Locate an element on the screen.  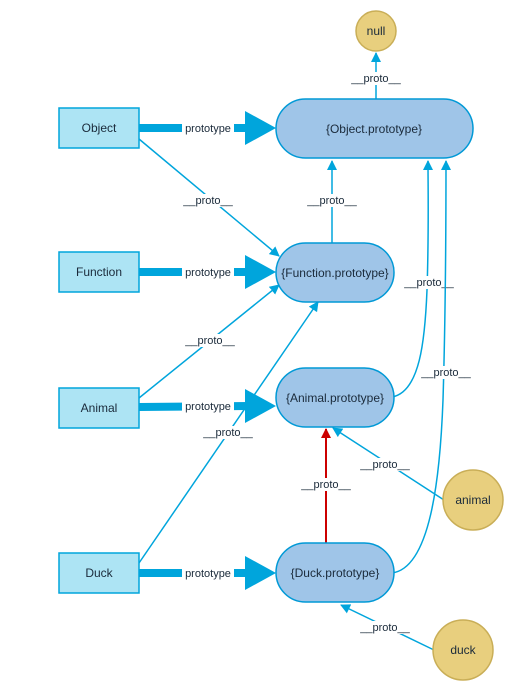
node-label: duck is located at coordinates (463, 650).